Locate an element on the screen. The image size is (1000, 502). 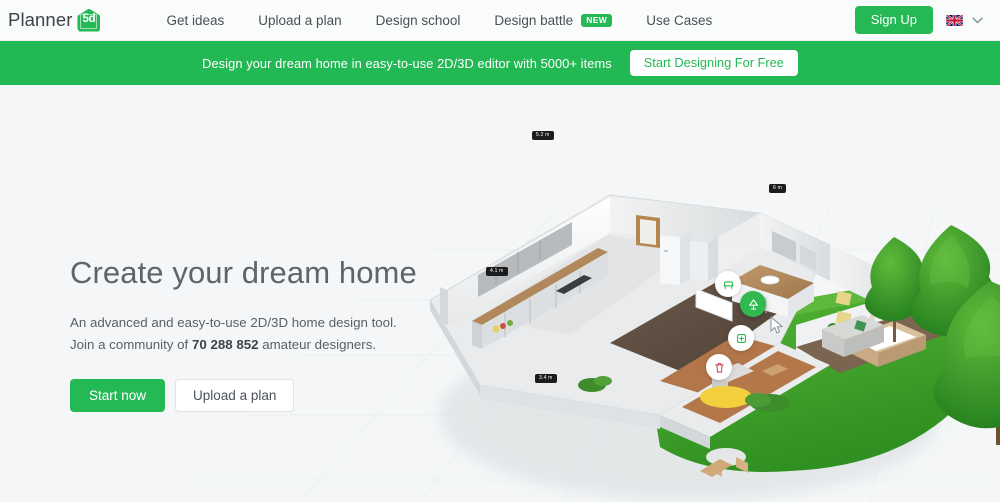
house-badge-icon: 5d is located at coordinates (89, 20).